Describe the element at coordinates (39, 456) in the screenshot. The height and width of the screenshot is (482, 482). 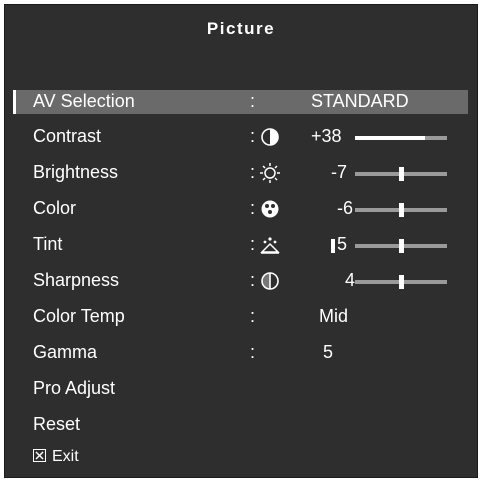
I see `close-box-icon` at that location.